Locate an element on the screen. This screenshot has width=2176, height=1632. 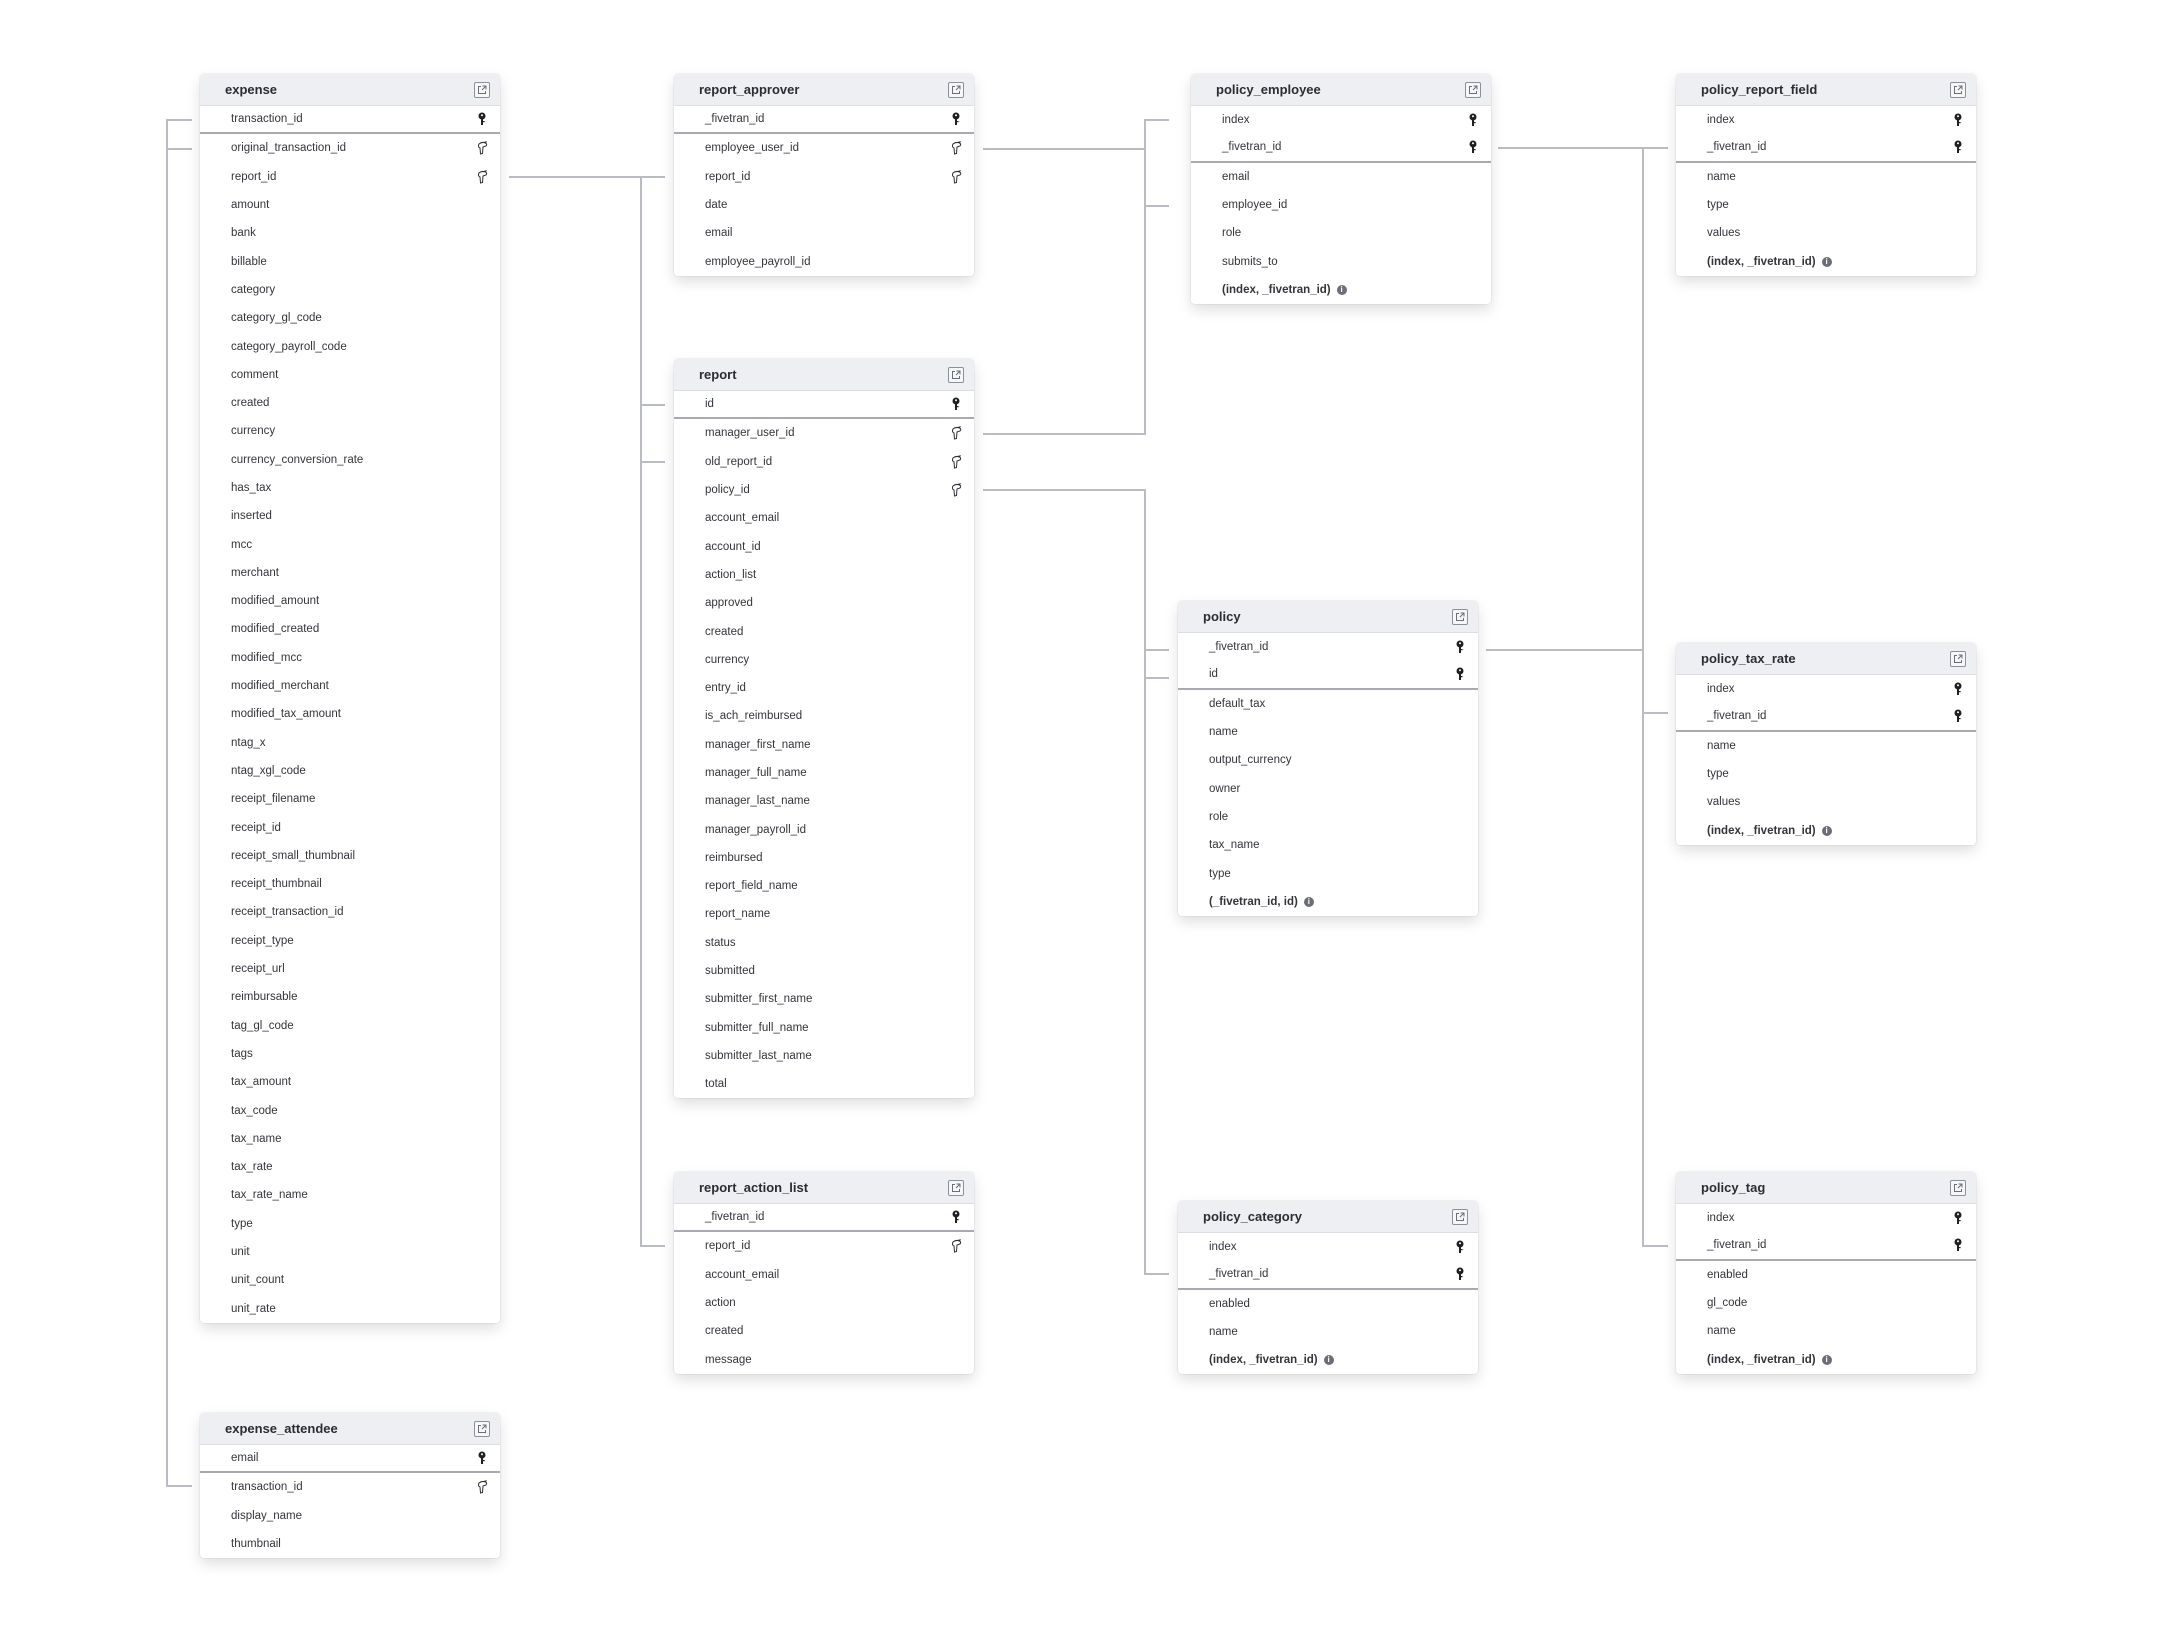
column-row: account_id is located at coordinates (824, 546).